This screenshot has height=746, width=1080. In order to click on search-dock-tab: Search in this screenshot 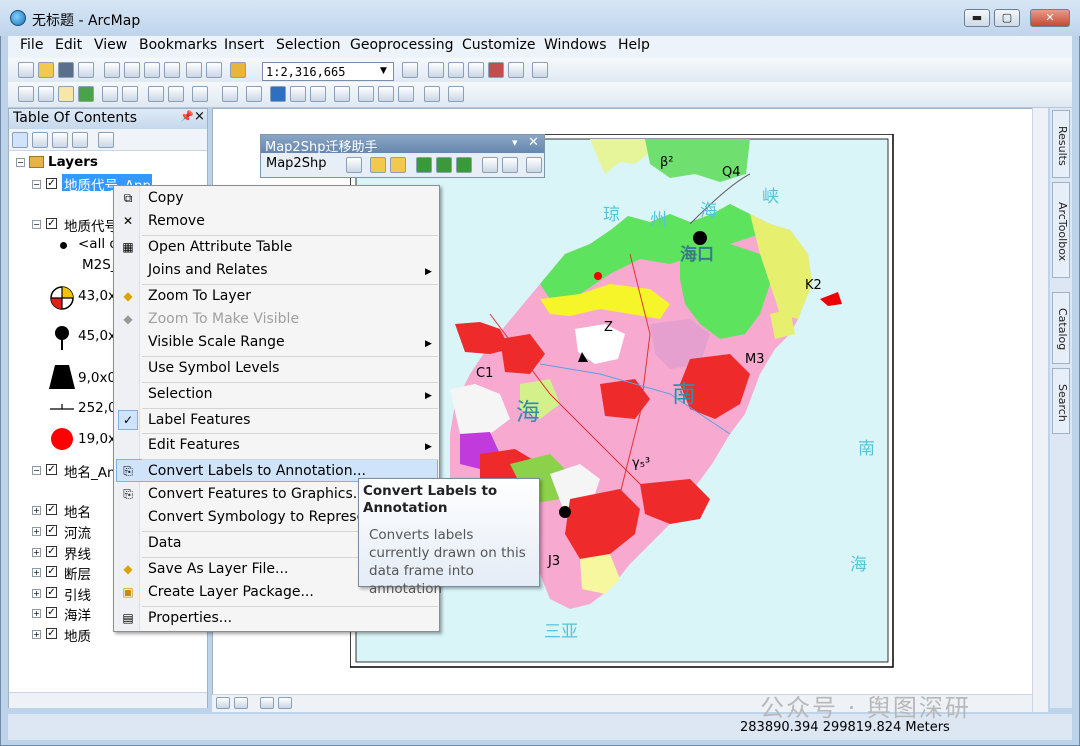, I will do `click(1061, 401)`.